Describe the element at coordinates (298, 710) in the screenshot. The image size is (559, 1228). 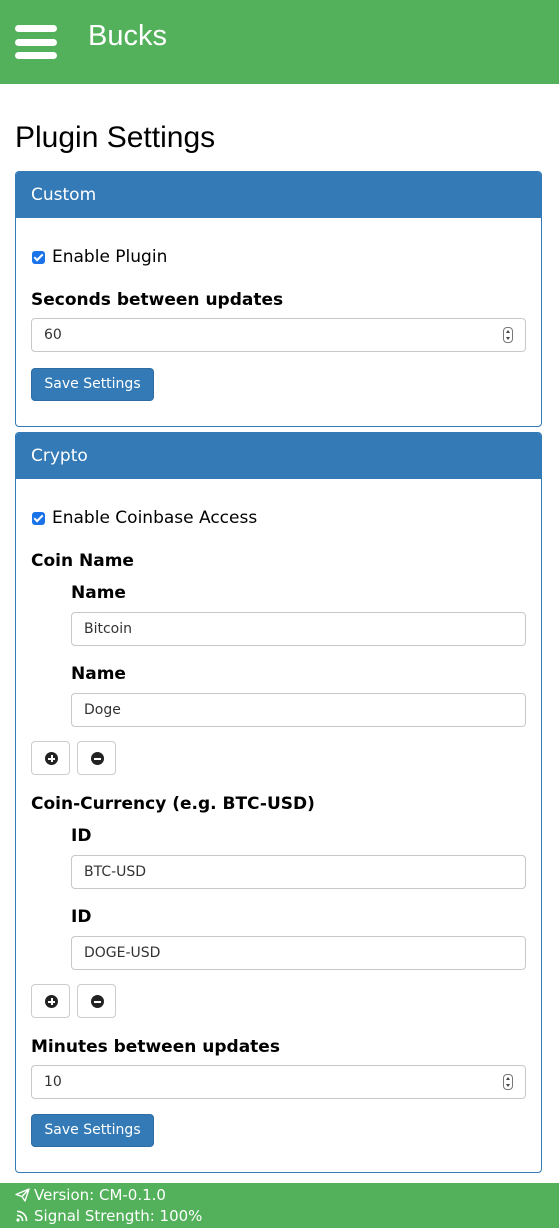
I see `coin-name-2-input: Doge` at that location.